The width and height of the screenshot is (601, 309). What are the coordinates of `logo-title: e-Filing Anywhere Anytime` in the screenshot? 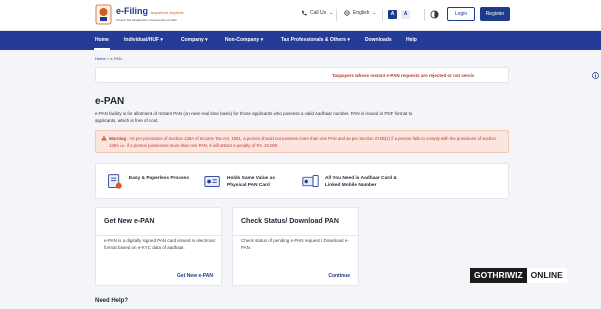 It's located at (150, 11).